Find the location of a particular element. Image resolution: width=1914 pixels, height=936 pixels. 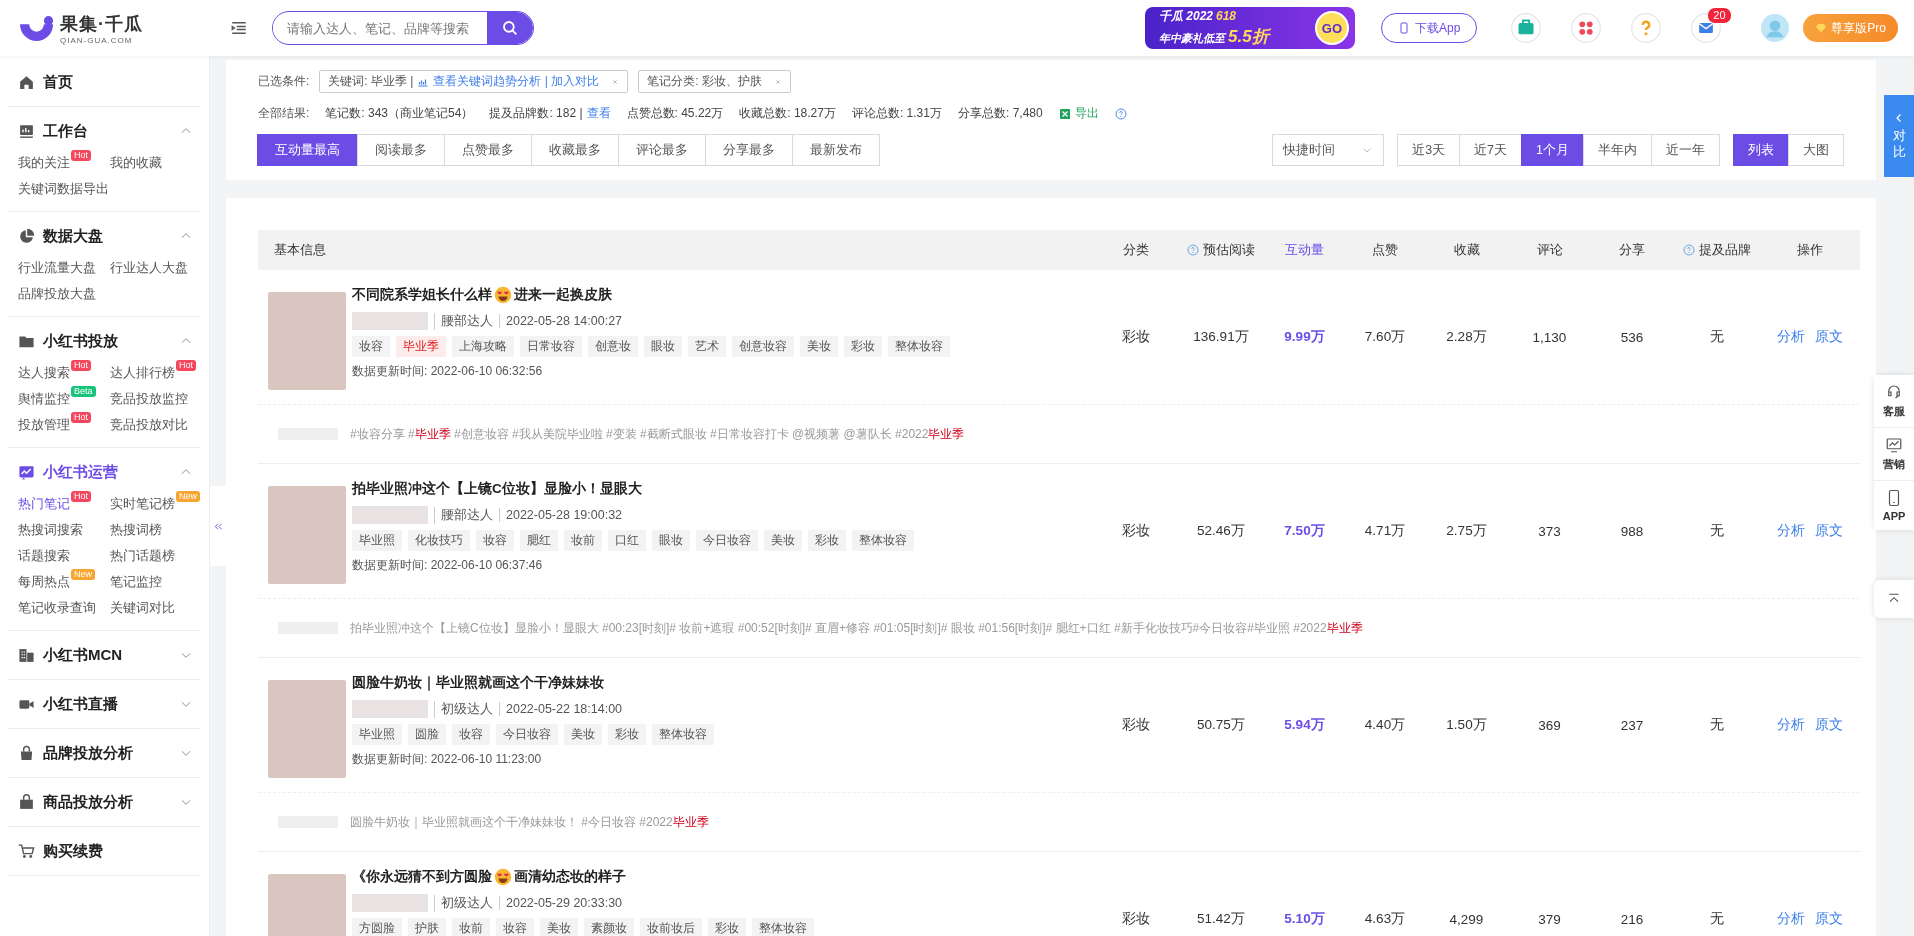

menu-toggle-icon is located at coordinates (239, 28).